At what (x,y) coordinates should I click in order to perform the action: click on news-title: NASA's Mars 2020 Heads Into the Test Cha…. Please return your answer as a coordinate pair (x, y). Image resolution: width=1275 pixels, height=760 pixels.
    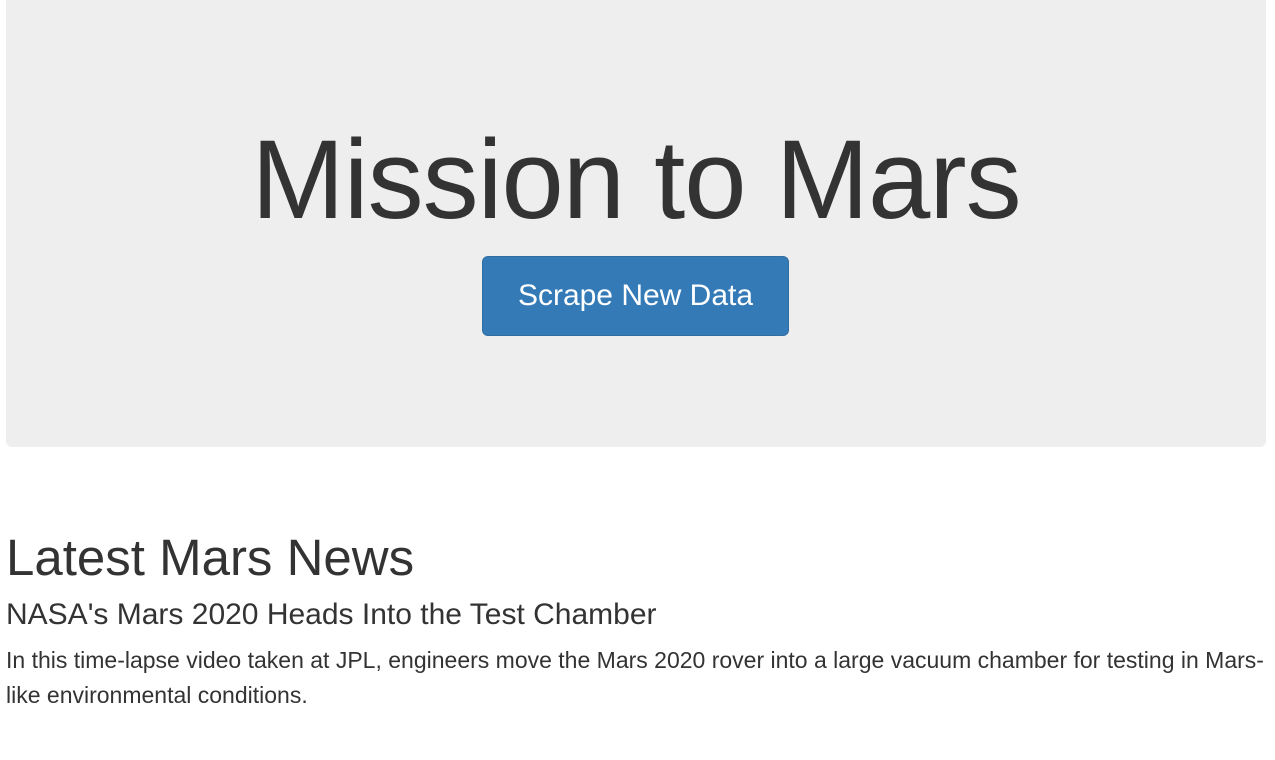
    Looking at the image, I should click on (331, 615).